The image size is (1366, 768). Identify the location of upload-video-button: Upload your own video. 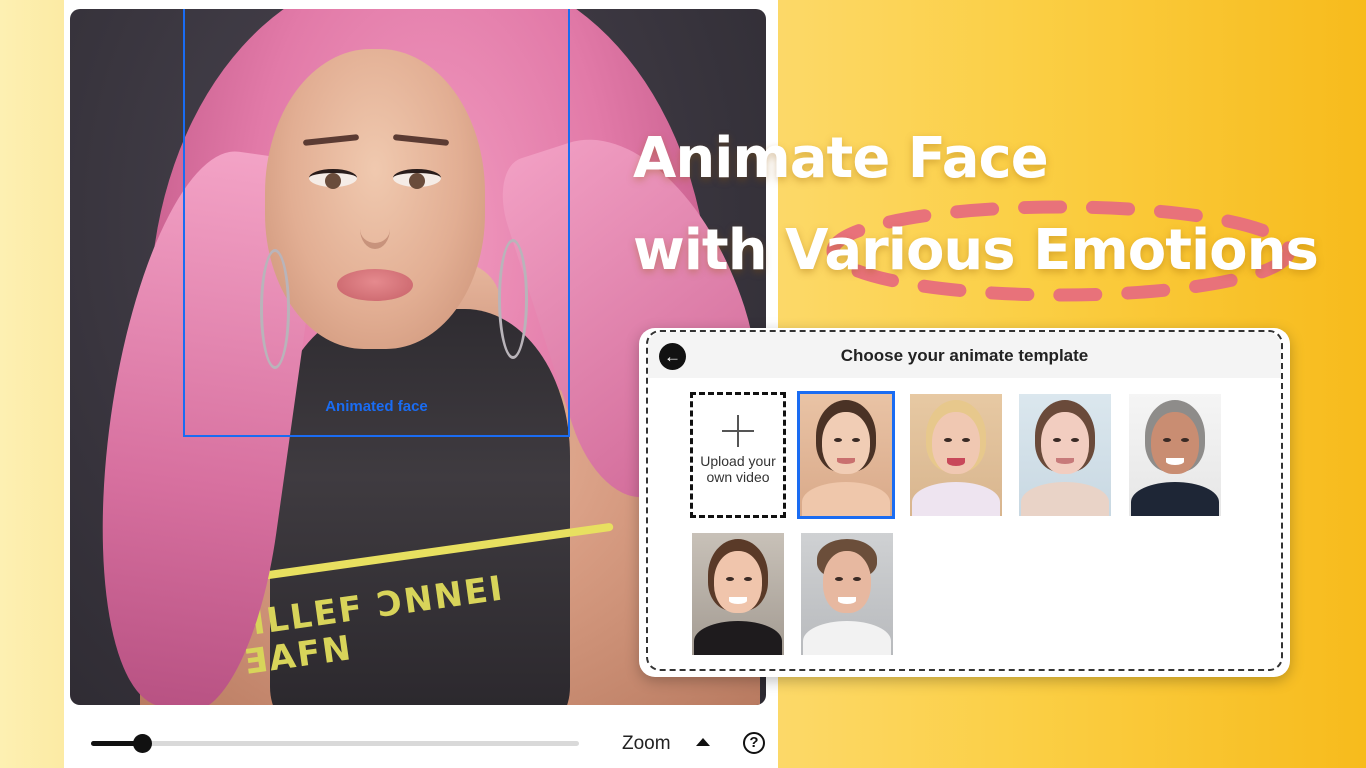
(738, 455).